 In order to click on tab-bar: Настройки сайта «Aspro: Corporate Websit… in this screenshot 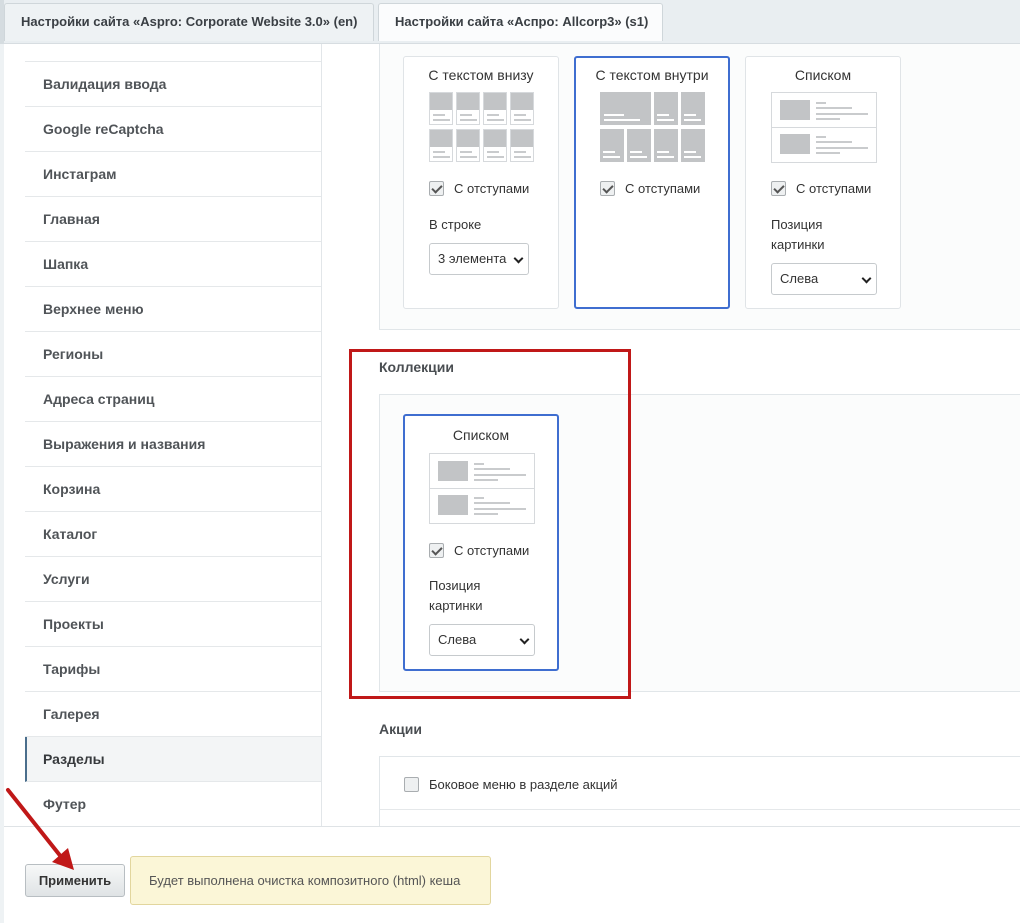, I will do `click(510, 22)`.